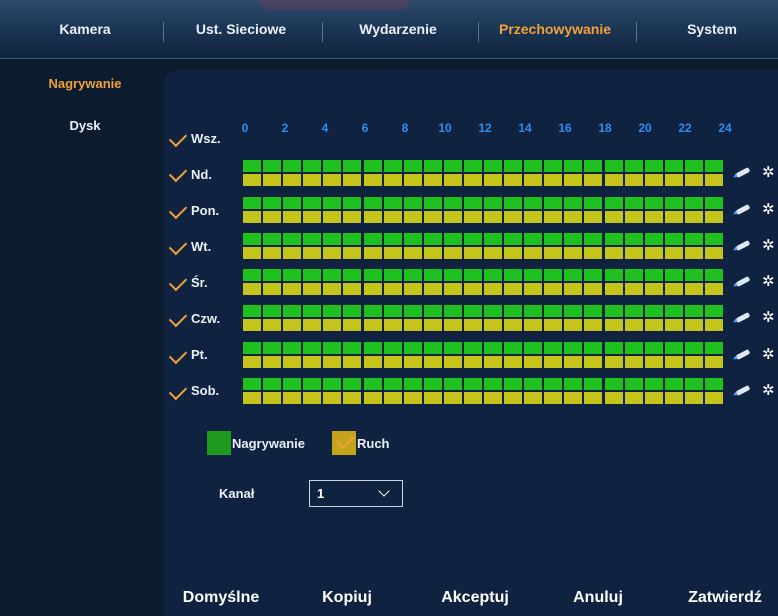  I want to click on legend-motion-swatch, so click(344, 442).